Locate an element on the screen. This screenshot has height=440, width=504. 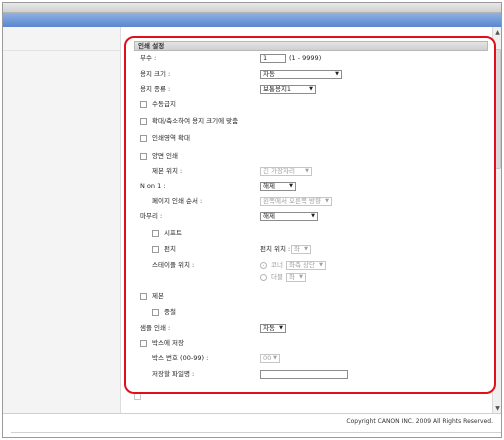
center-fold-checkbox is located at coordinates (155, 312).